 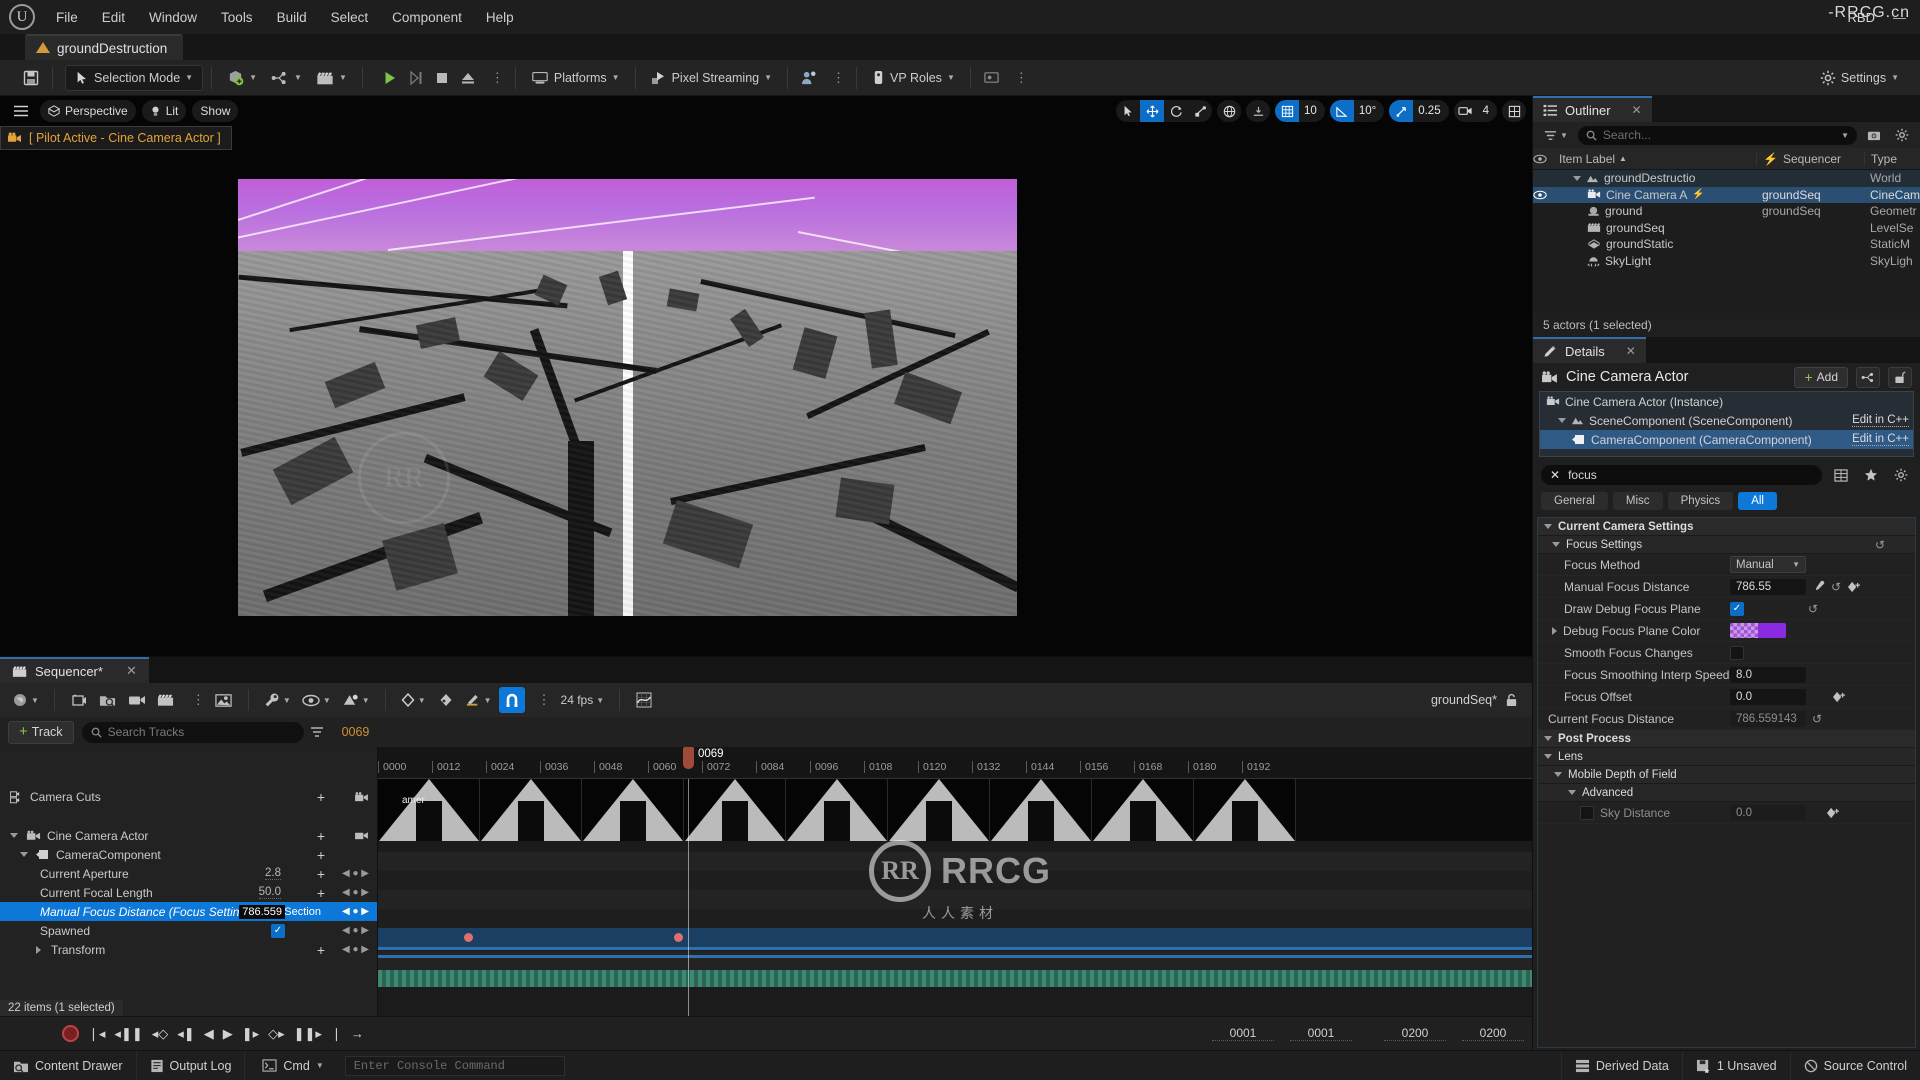 I want to click on filter-general: General, so click(x=1574, y=501).